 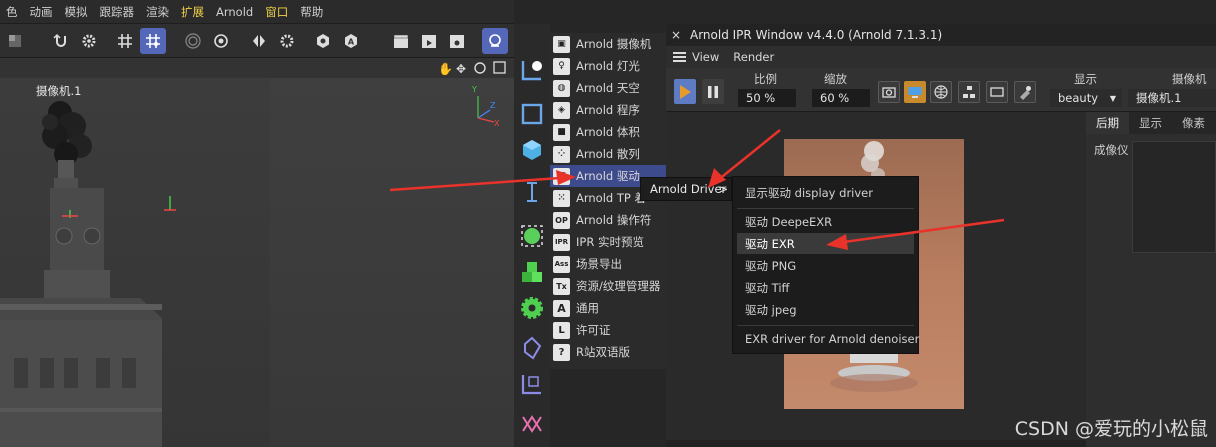 I want to click on menu-item-bilingual: ? R站双语版, so click(x=608, y=352).